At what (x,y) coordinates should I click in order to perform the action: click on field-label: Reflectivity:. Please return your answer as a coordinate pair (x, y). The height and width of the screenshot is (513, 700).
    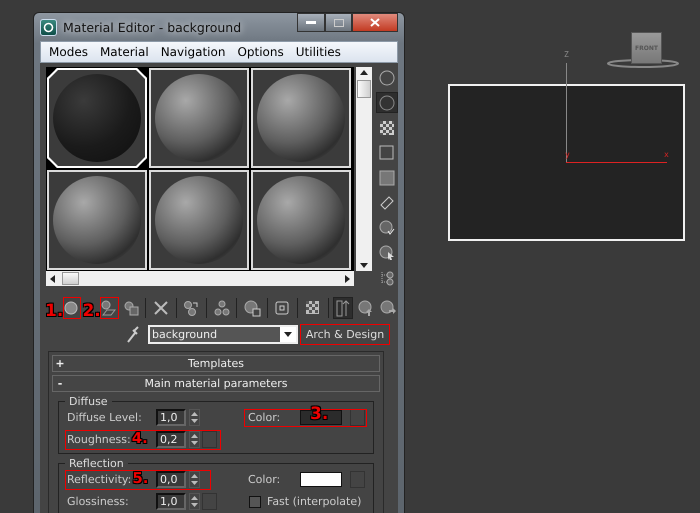
    Looking at the image, I should click on (99, 479).